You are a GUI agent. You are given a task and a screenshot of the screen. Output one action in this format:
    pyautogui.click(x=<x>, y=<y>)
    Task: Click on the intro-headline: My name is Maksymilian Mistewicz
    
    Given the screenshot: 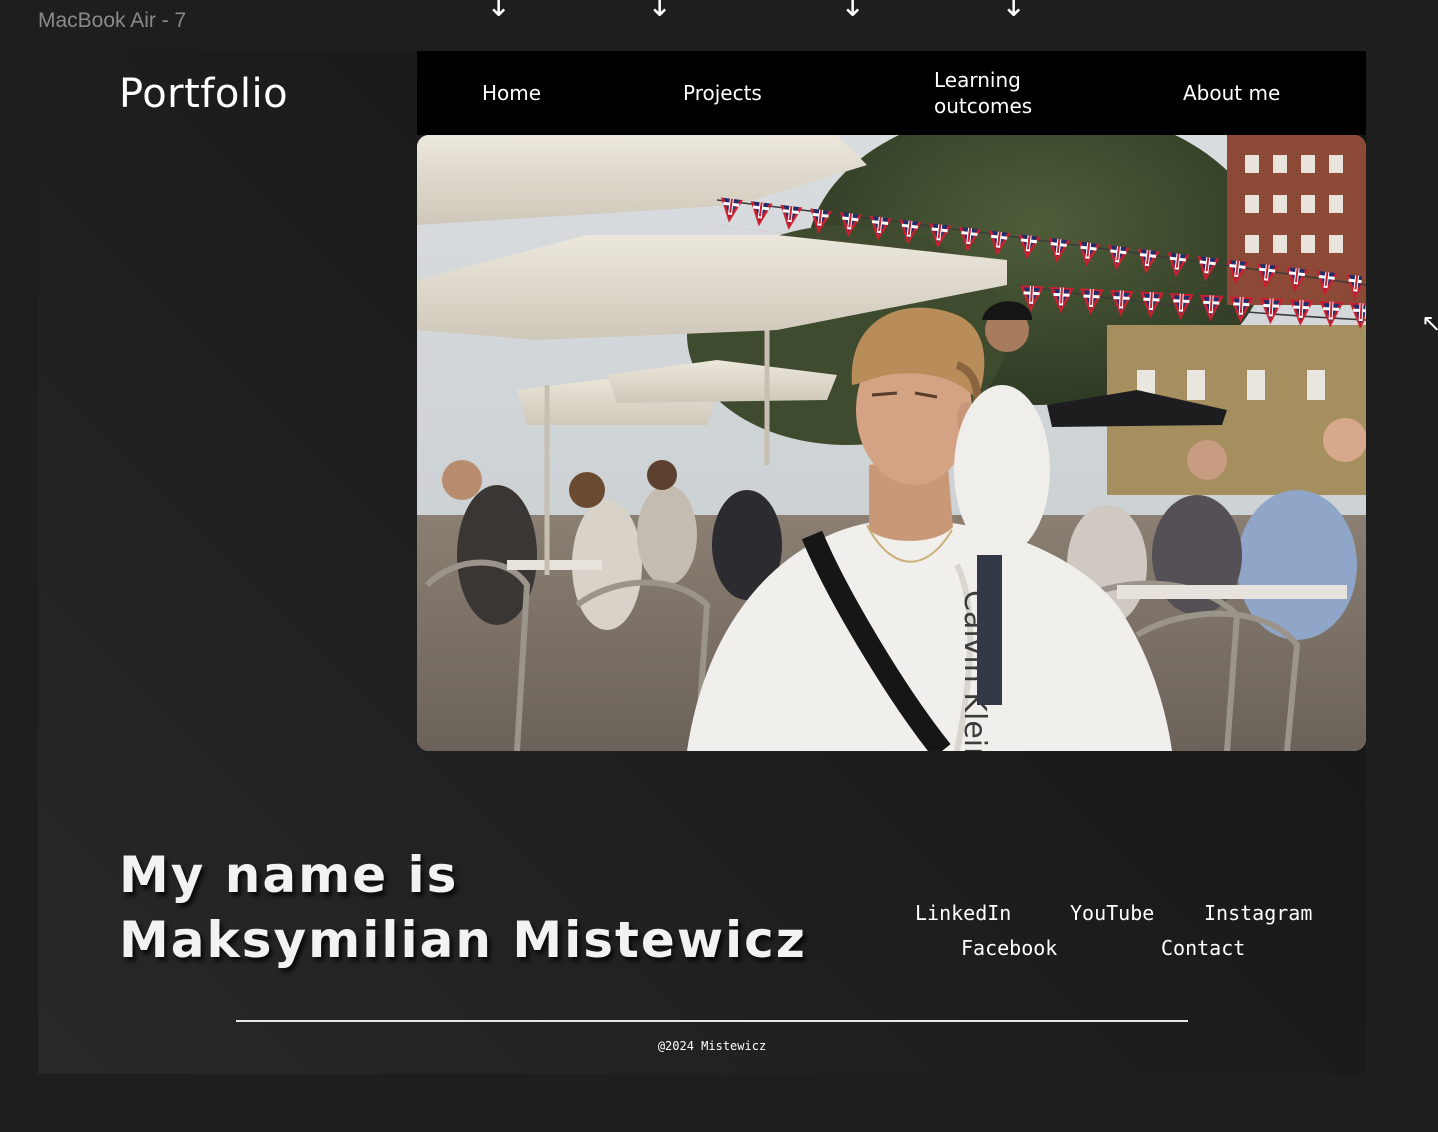 What is the action you would take?
    pyautogui.click(x=463, y=908)
    